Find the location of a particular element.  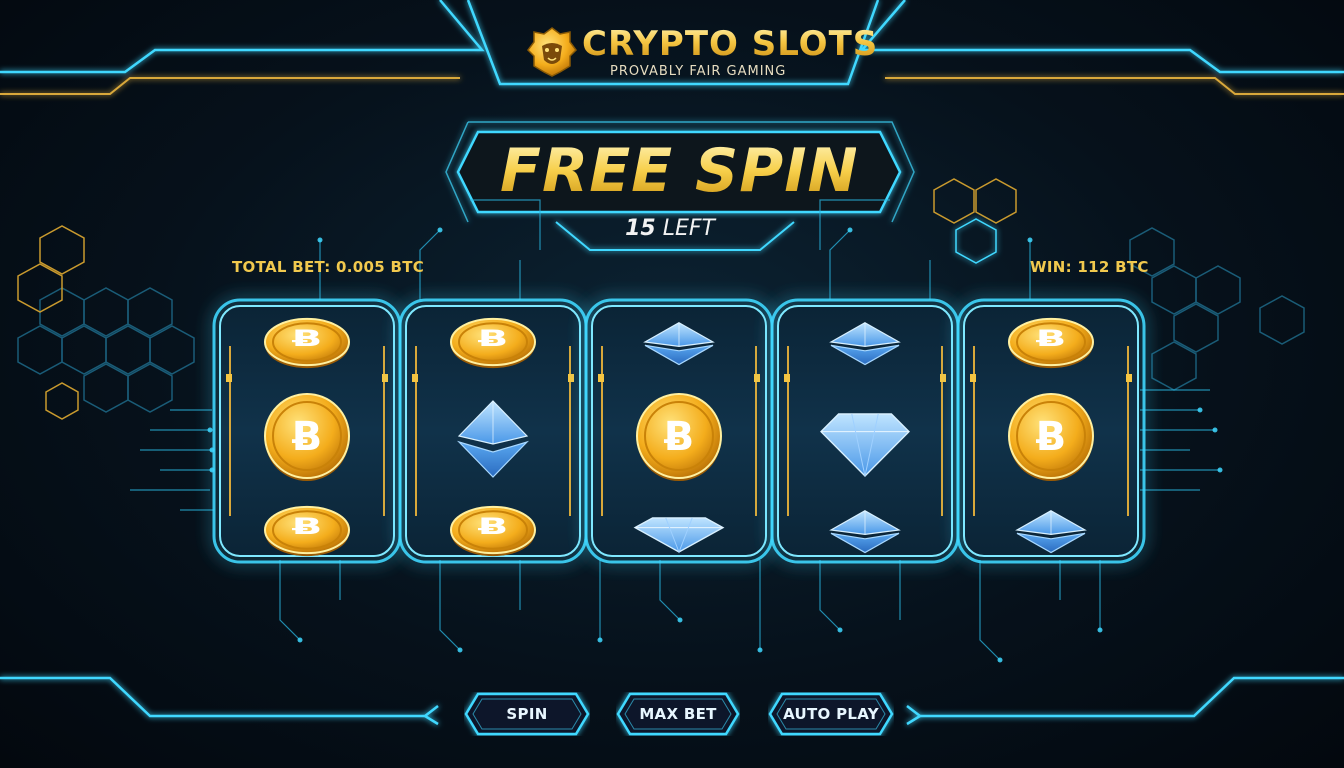

auto-play-button: AUTO PLAY is located at coordinates (831, 714).